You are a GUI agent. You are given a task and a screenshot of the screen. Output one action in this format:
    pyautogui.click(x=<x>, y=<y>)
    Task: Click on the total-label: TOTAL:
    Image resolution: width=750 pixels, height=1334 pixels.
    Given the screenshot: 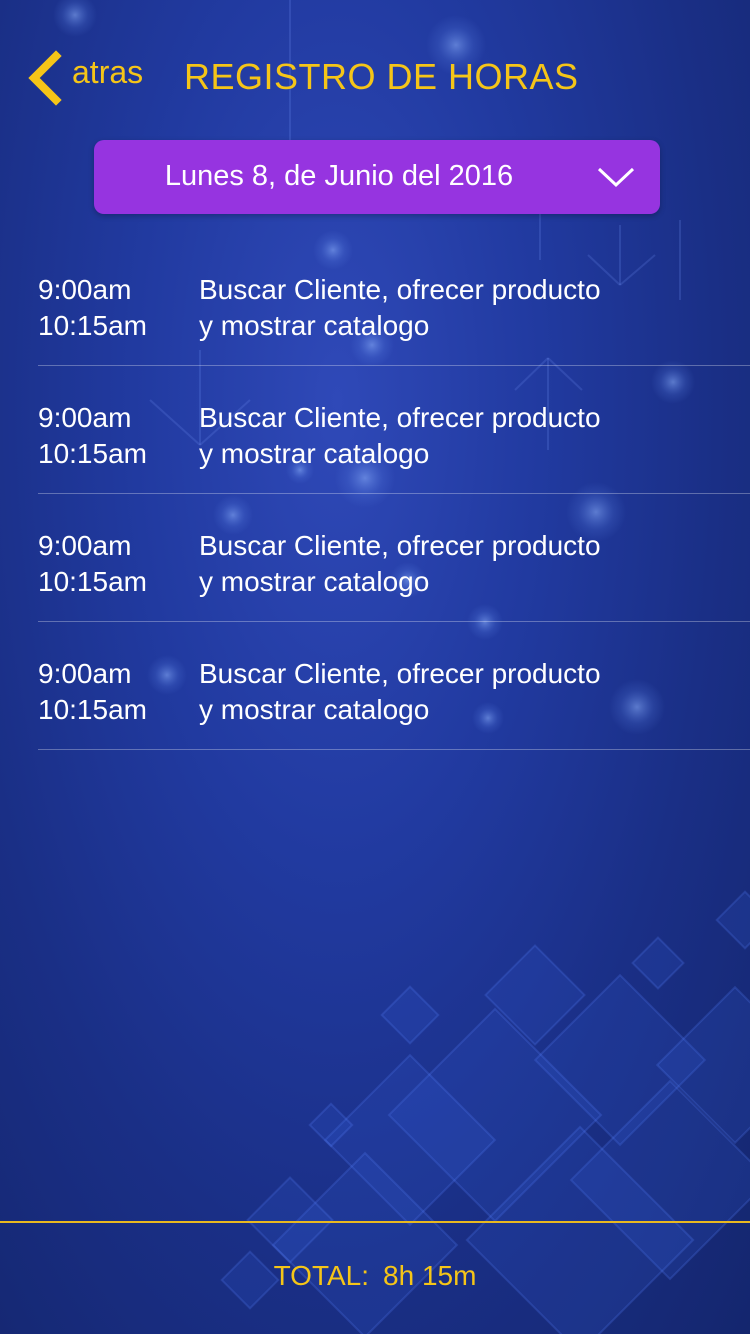 What is the action you would take?
    pyautogui.click(x=321, y=1275)
    